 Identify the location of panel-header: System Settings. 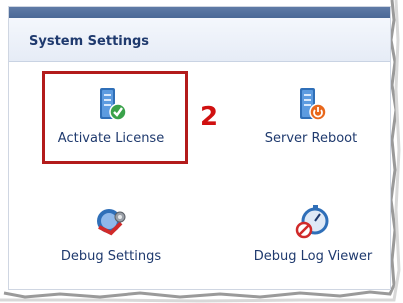
(199, 40).